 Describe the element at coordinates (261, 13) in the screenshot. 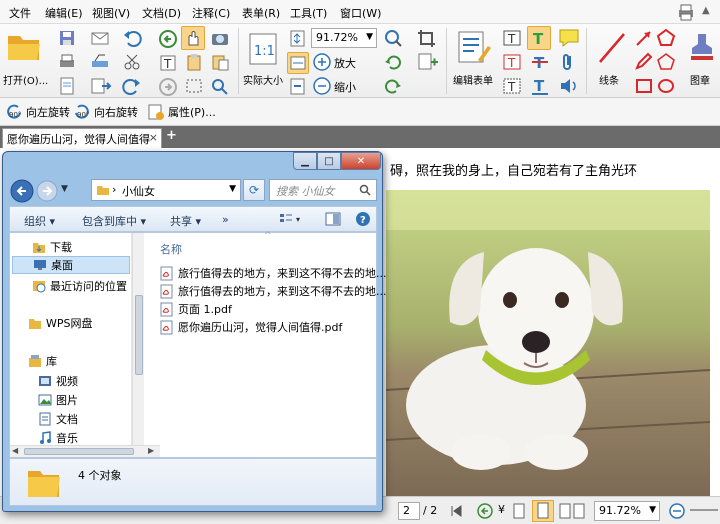

I see `menu-form: 表单(R)` at that location.